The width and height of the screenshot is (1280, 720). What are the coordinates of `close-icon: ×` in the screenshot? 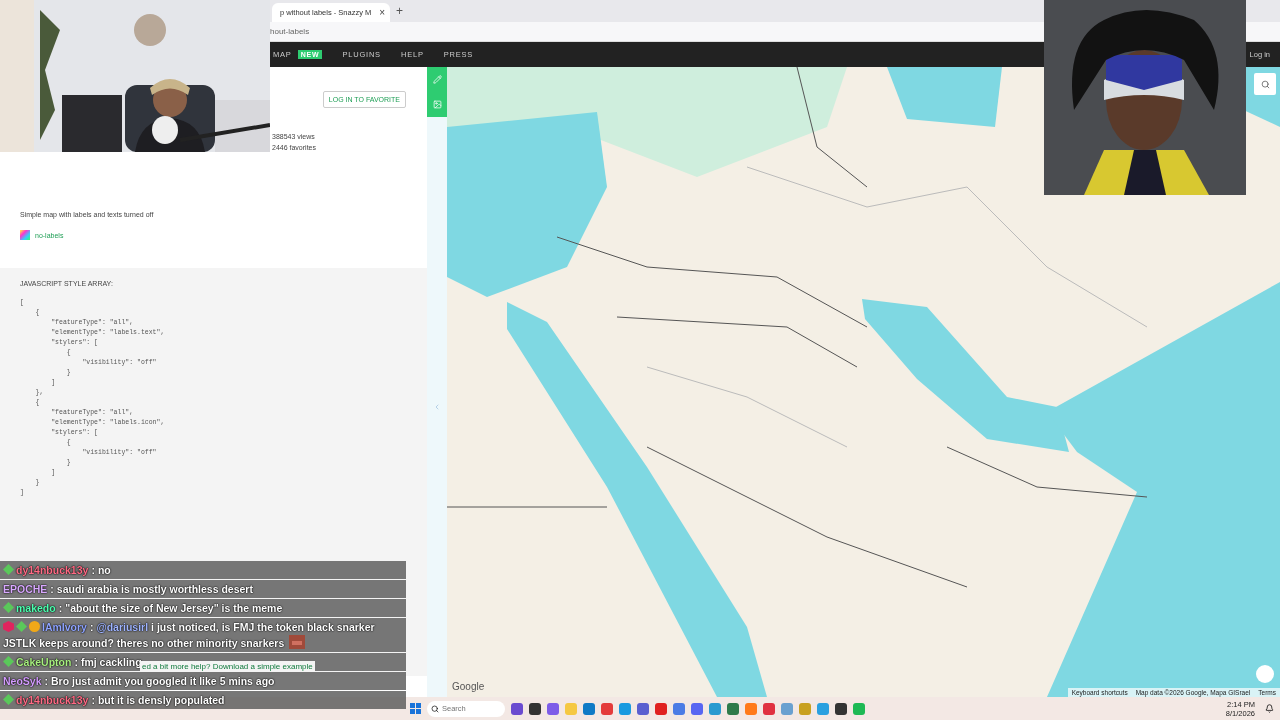 It's located at (382, 12).